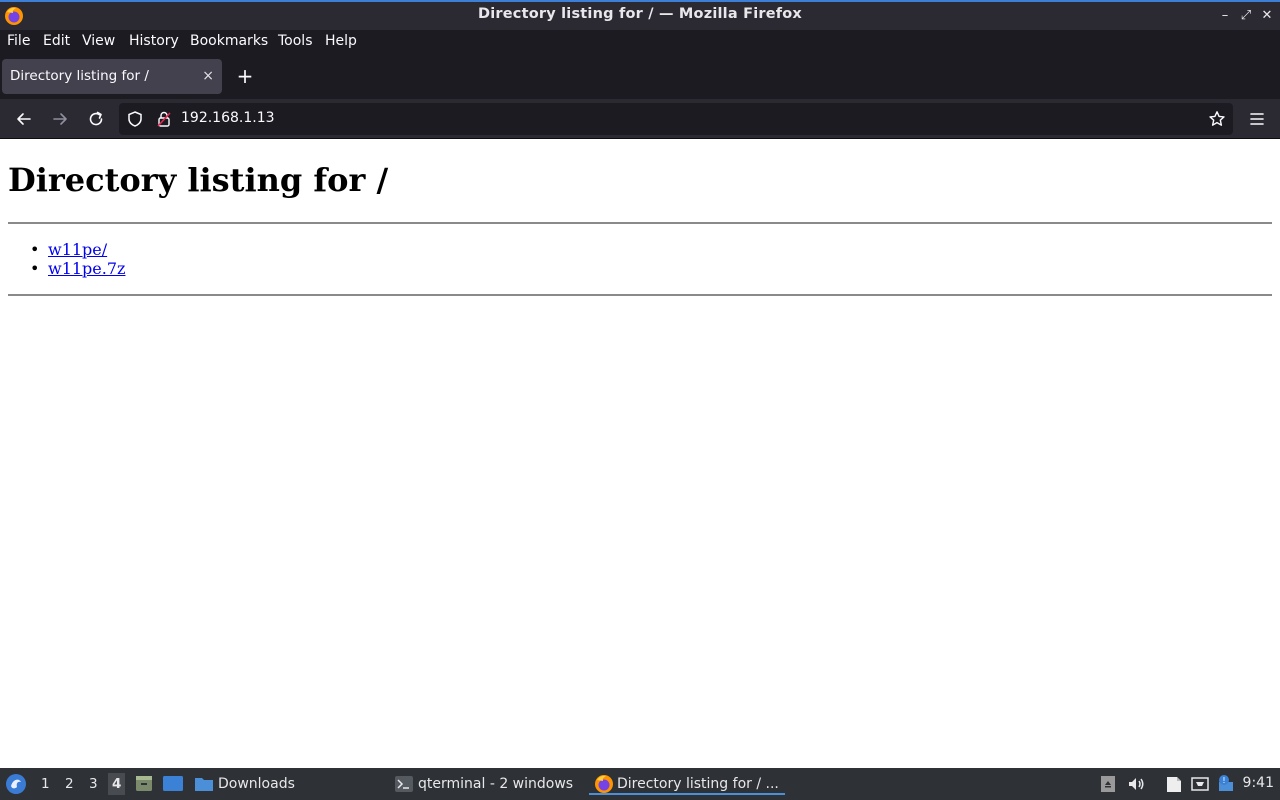  I want to click on taskbar-item-downloads: Downloads, so click(286, 784).